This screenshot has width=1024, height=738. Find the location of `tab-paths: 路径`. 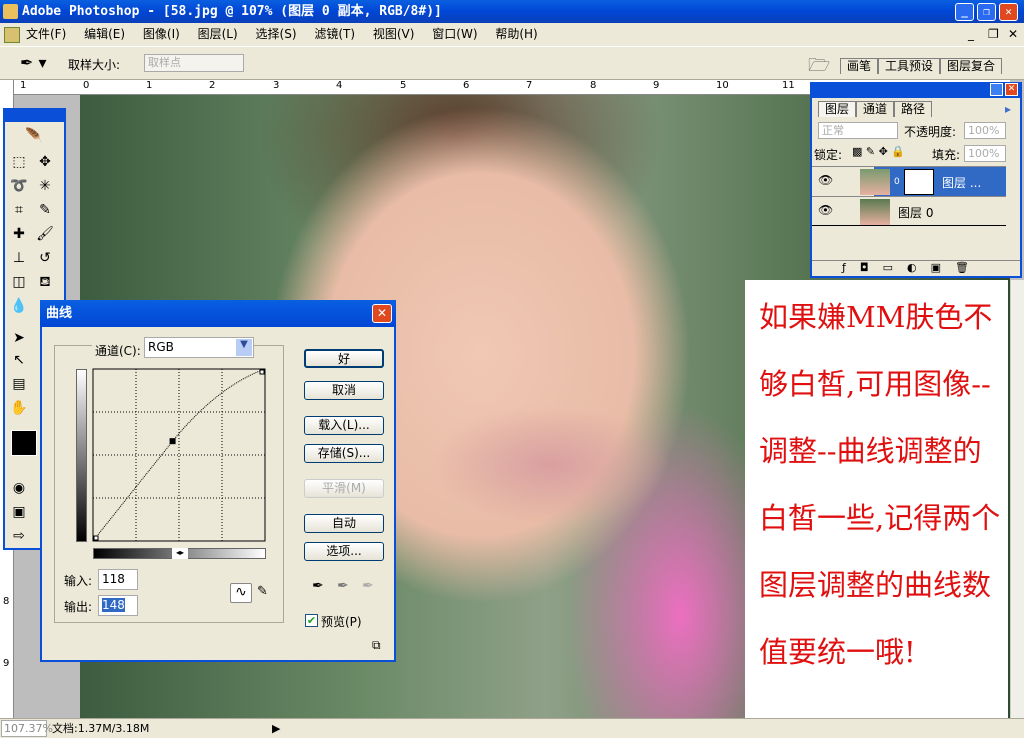

tab-paths: 路径 is located at coordinates (913, 109).